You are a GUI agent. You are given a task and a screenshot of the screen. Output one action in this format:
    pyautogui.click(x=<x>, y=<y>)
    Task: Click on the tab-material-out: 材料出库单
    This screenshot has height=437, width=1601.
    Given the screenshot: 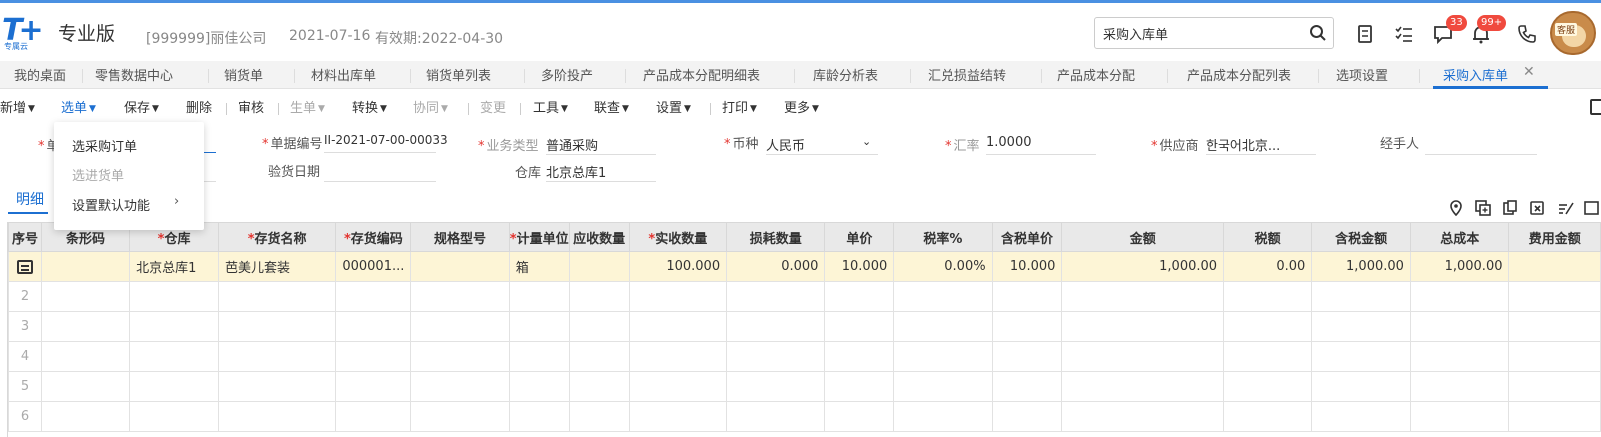 What is the action you would take?
    pyautogui.click(x=343, y=74)
    